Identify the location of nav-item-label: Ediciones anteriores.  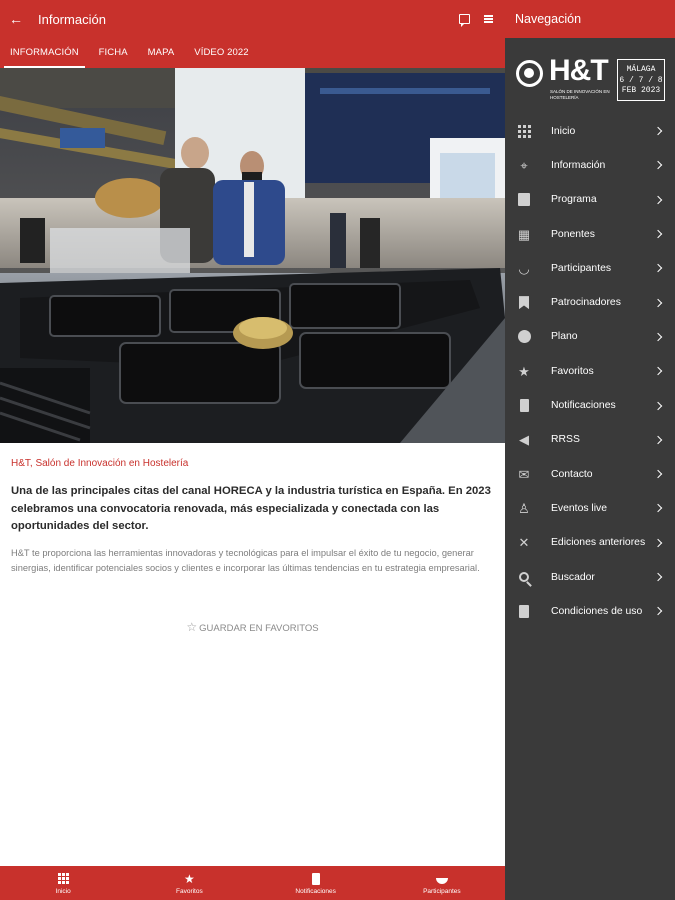
(598, 543).